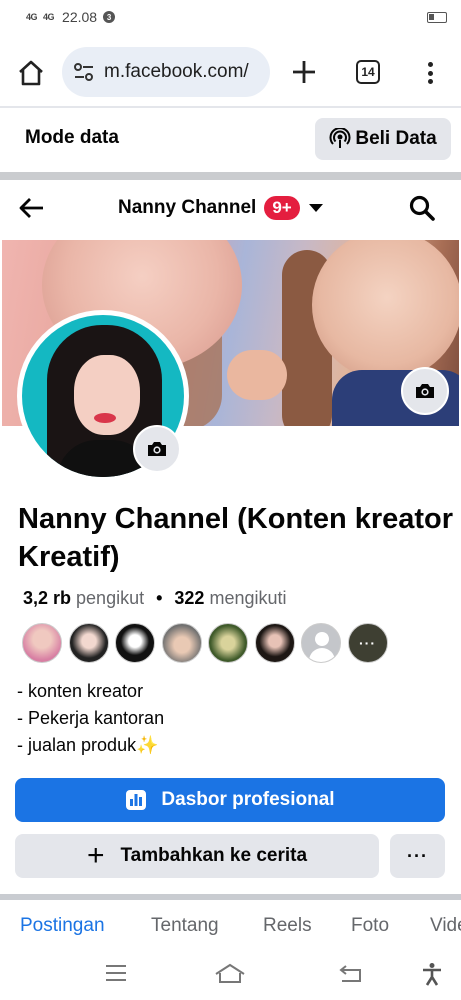 The width and height of the screenshot is (461, 1000). I want to click on mode-data-label: Mode data, so click(72, 137).